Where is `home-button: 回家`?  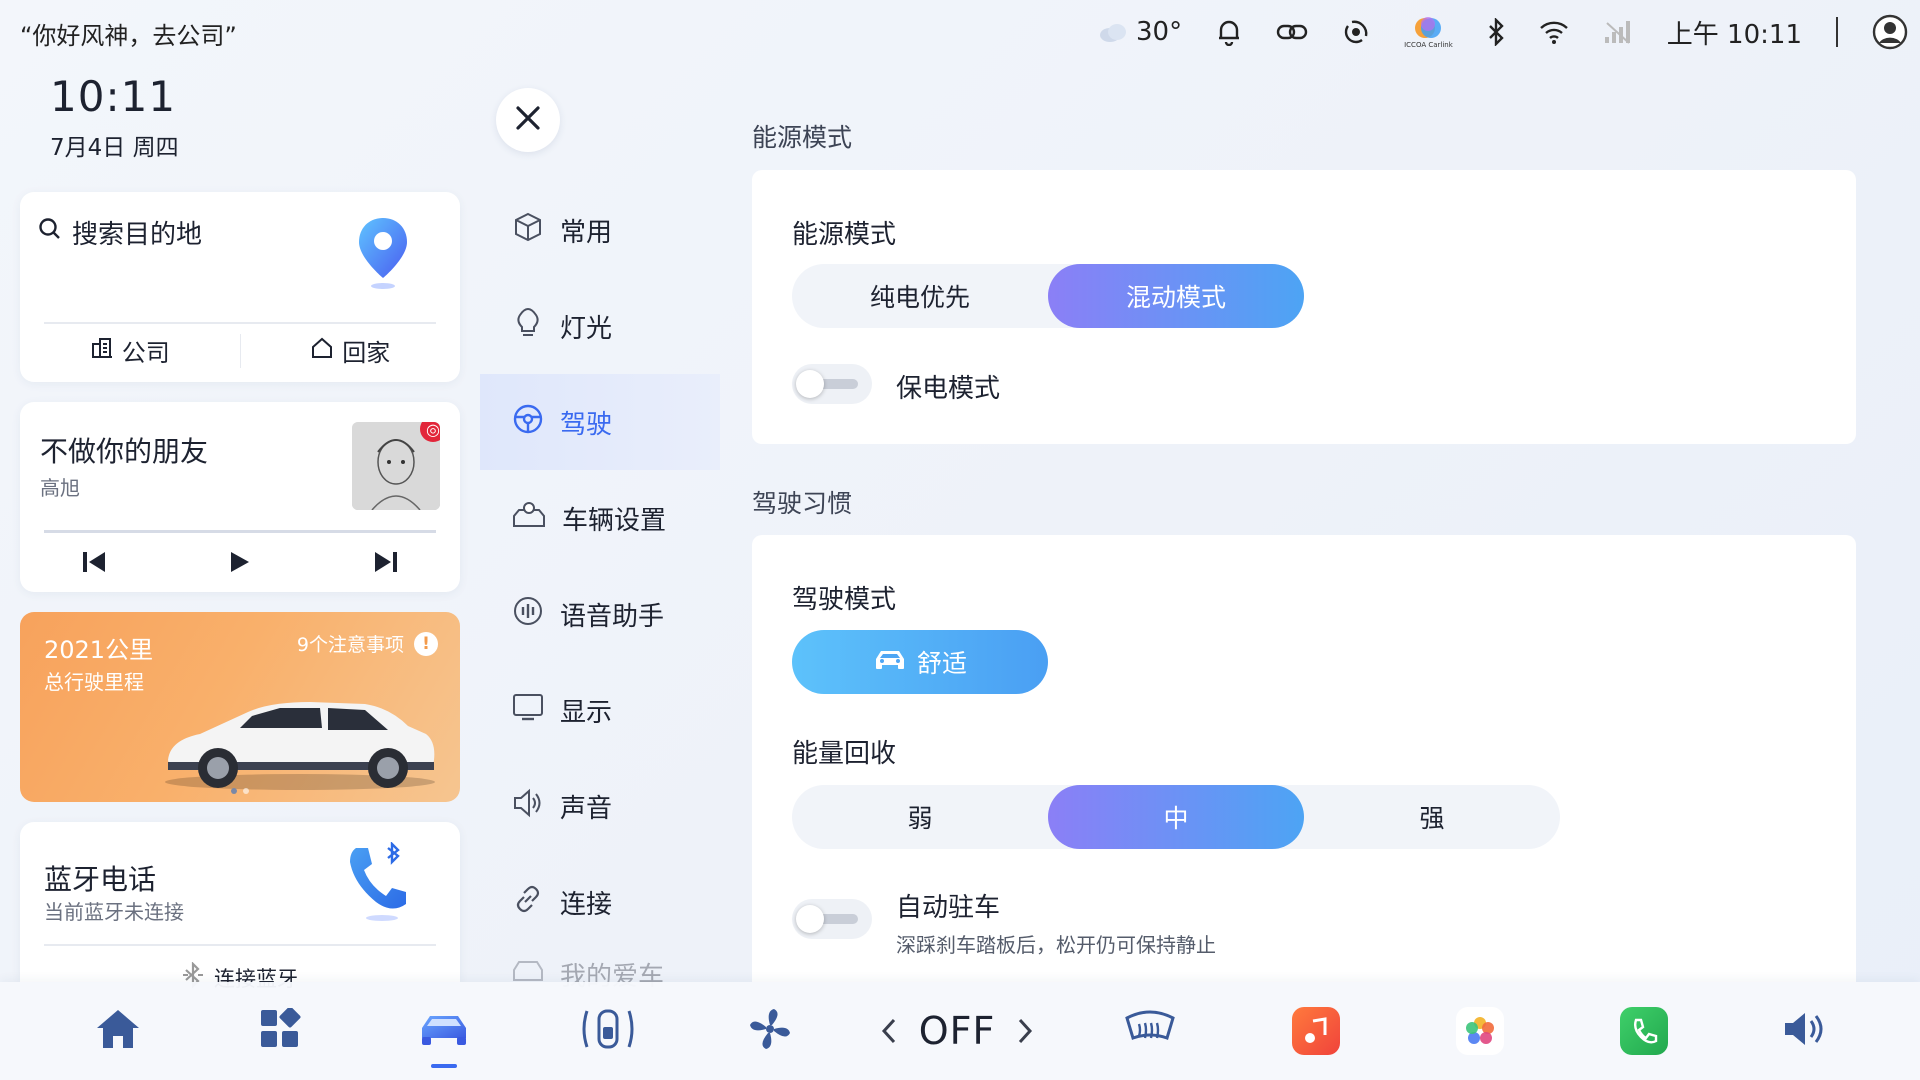
home-button: 回家 is located at coordinates (351, 350).